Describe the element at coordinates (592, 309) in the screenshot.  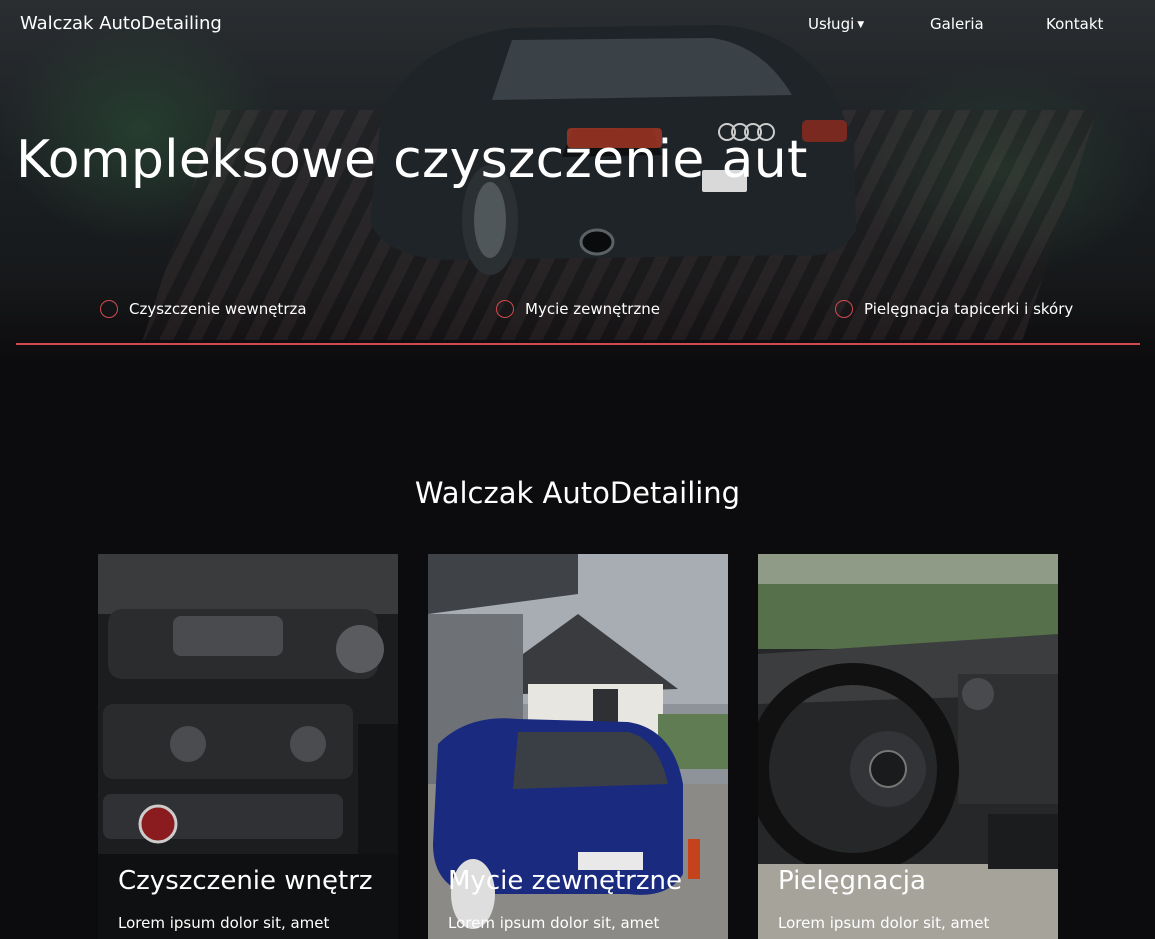
I see `feature-label: Mycie zewnętrzne` at that location.